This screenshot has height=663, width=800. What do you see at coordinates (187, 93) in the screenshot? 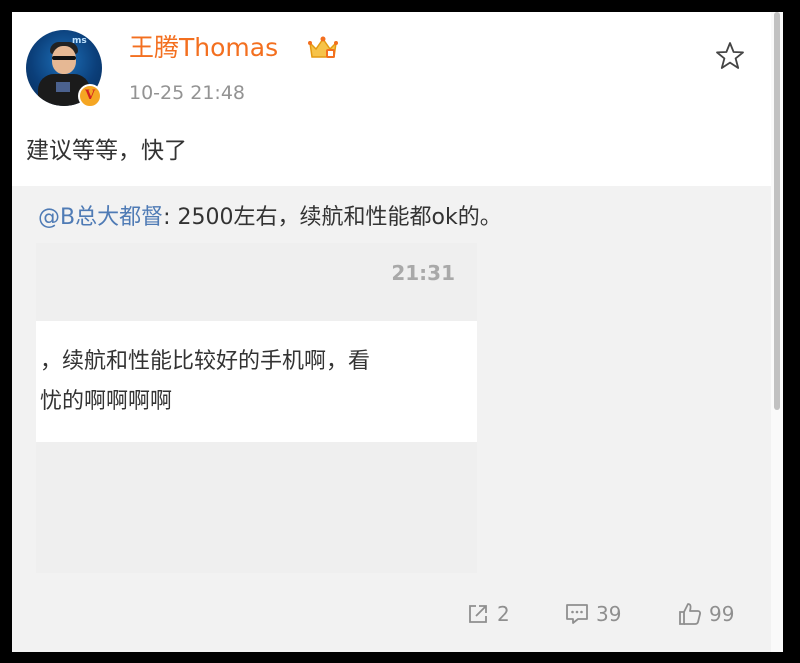
I see `post-time: 10-25 21:48` at bounding box center [187, 93].